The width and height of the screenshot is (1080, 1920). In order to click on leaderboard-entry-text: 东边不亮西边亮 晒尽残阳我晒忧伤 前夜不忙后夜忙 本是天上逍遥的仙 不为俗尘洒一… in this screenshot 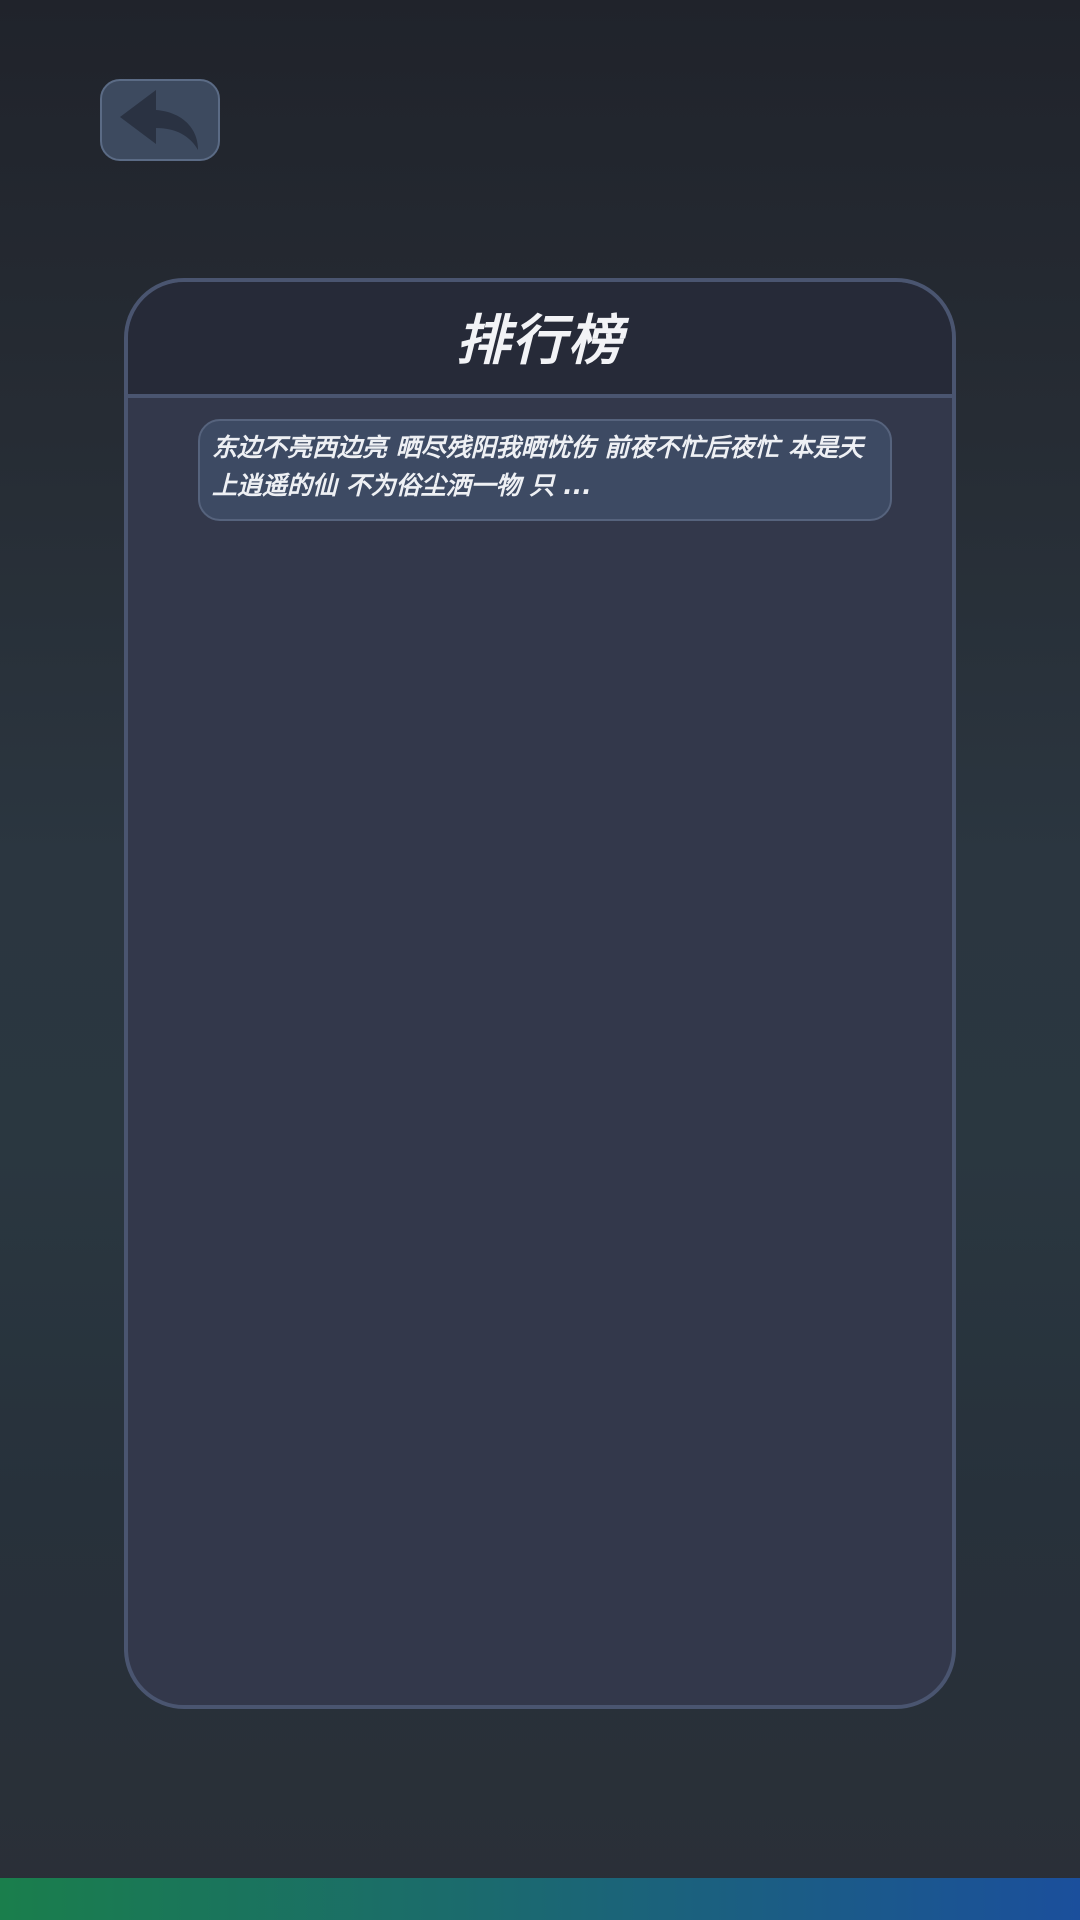, I will do `click(538, 466)`.